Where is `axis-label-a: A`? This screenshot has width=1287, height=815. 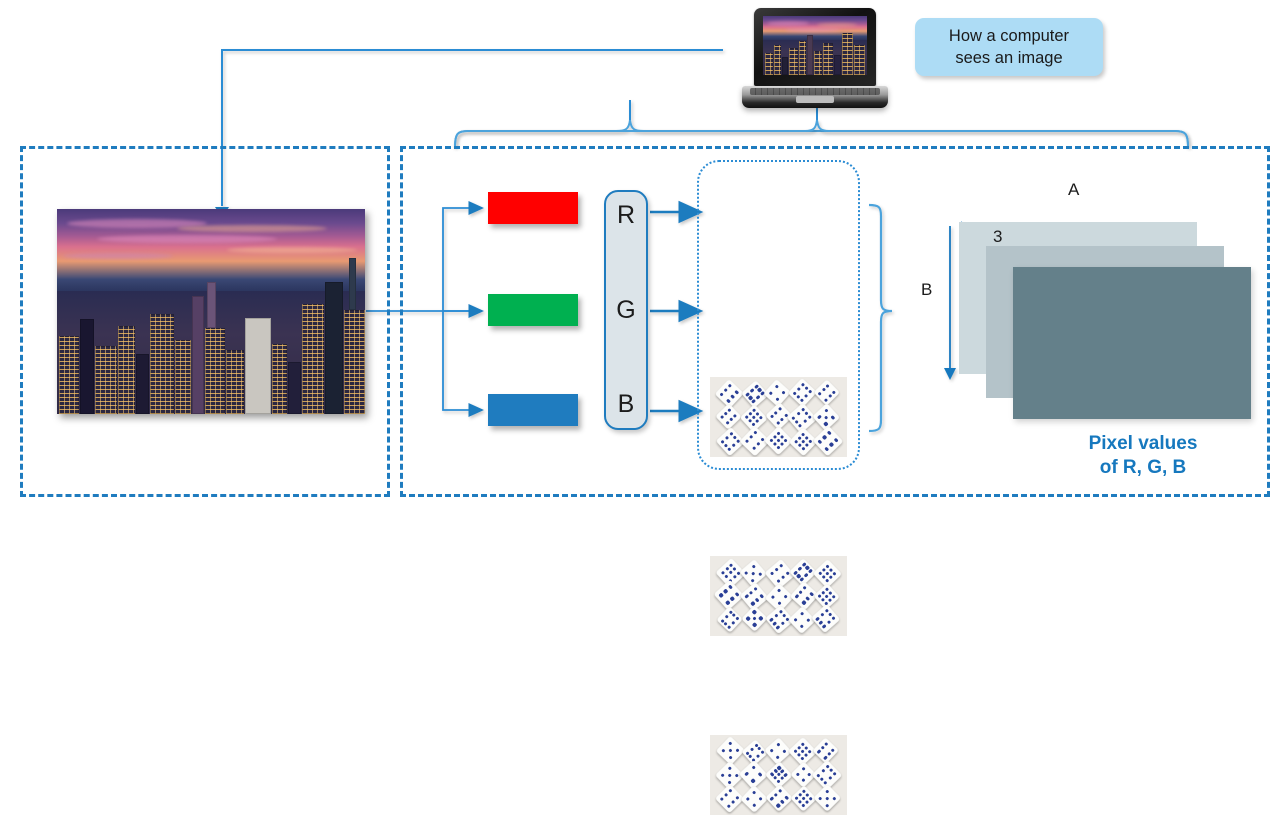 axis-label-a: A is located at coordinates (1074, 189).